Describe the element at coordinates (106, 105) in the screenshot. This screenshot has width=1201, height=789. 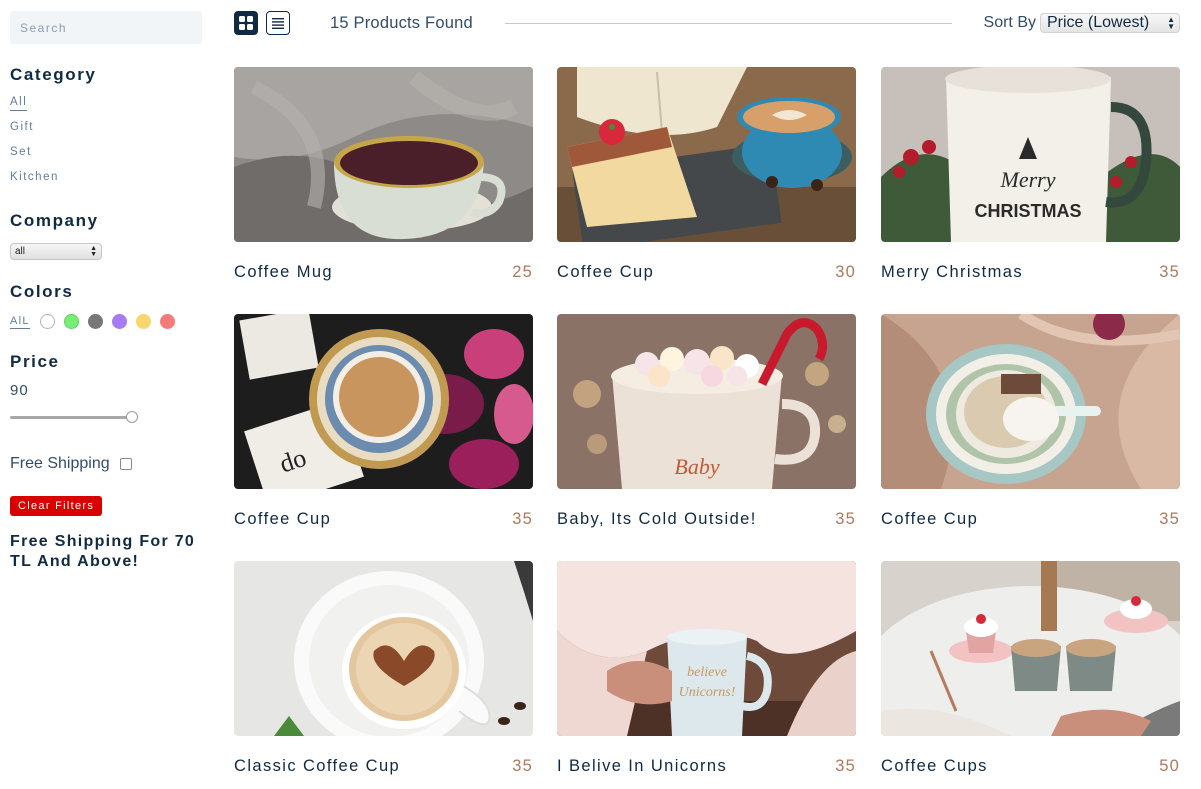
I see `category-all: All` at that location.